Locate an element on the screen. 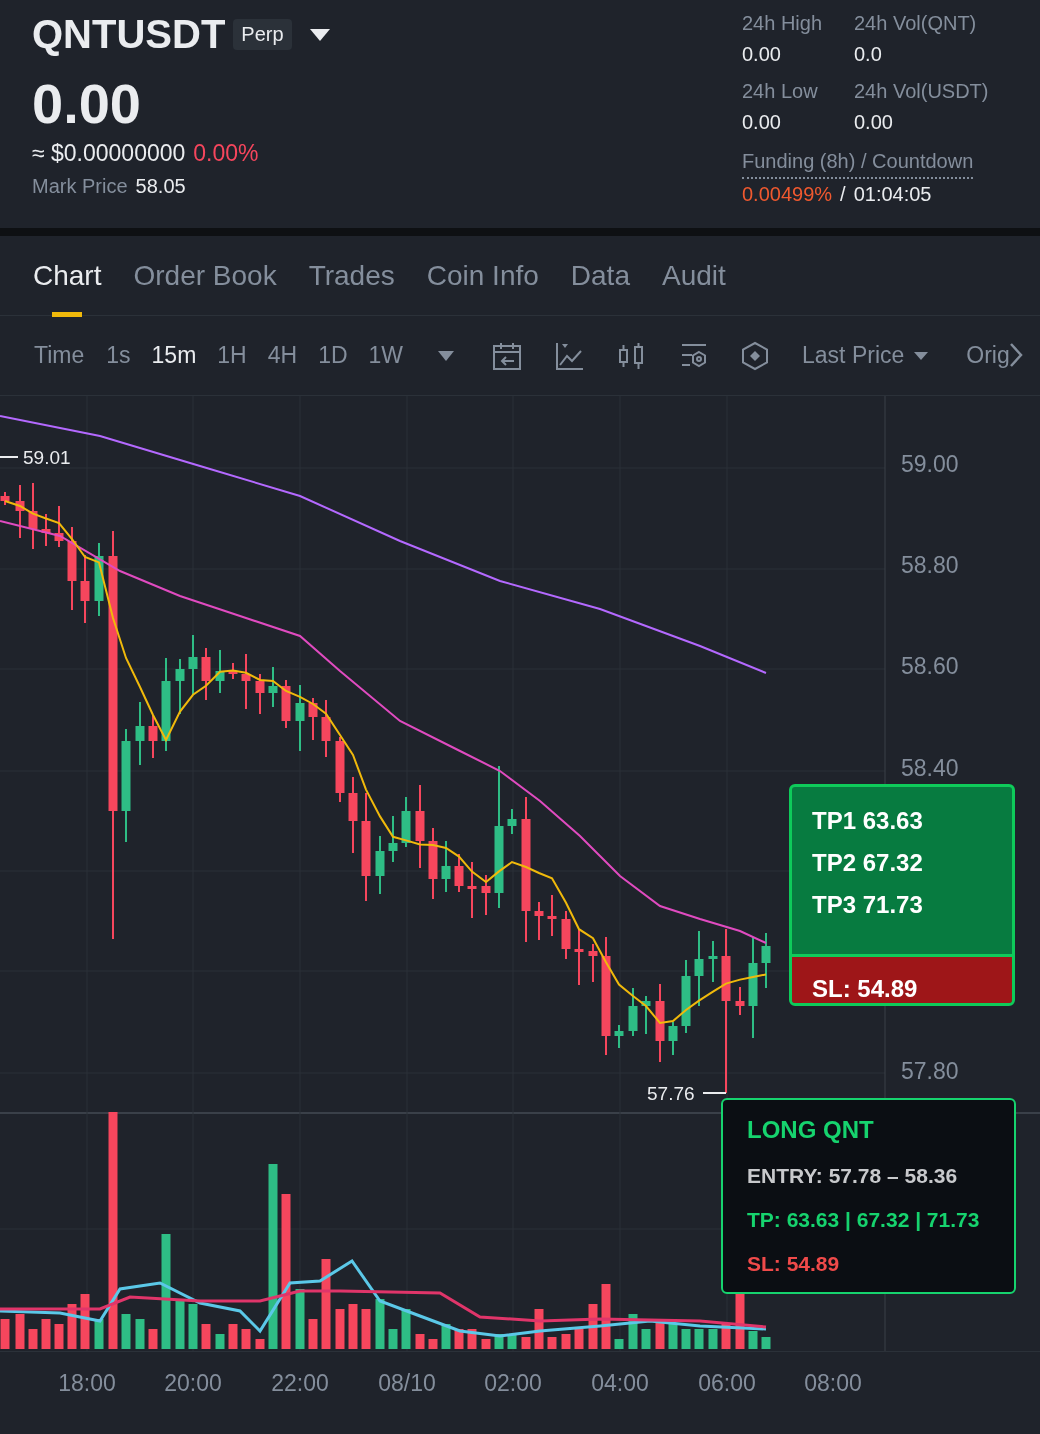  interval-option: 1W is located at coordinates (386, 355).